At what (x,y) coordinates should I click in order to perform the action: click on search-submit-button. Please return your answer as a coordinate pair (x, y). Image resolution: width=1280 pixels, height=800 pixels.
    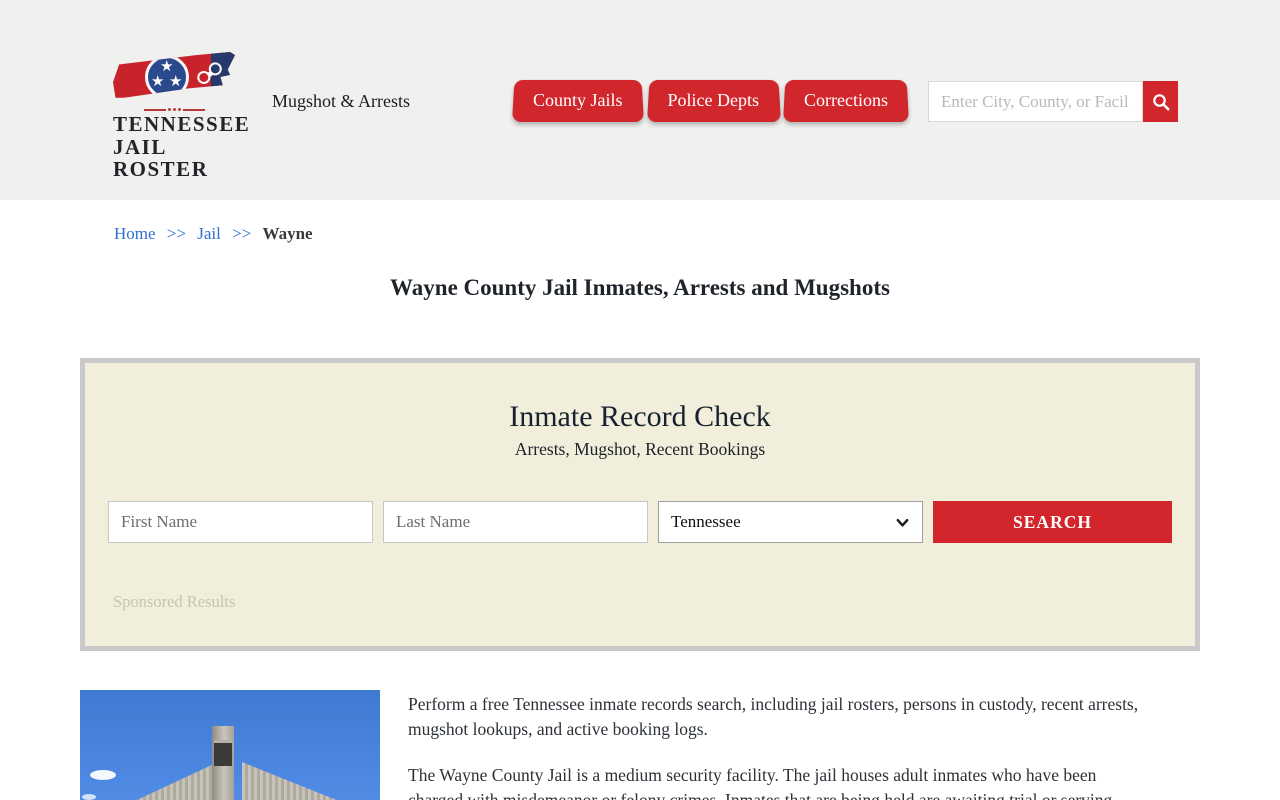
    Looking at the image, I should click on (1160, 101).